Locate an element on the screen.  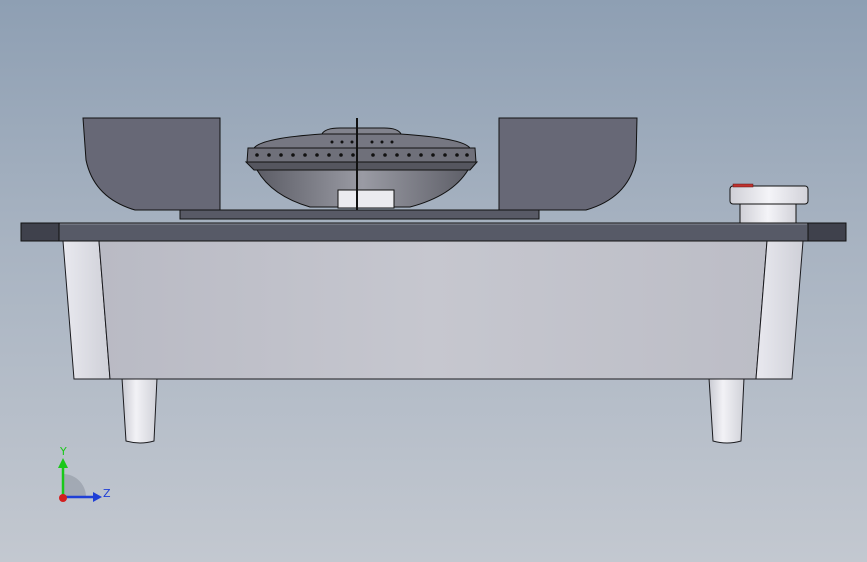
pan-support-right is located at coordinates (568, 164).